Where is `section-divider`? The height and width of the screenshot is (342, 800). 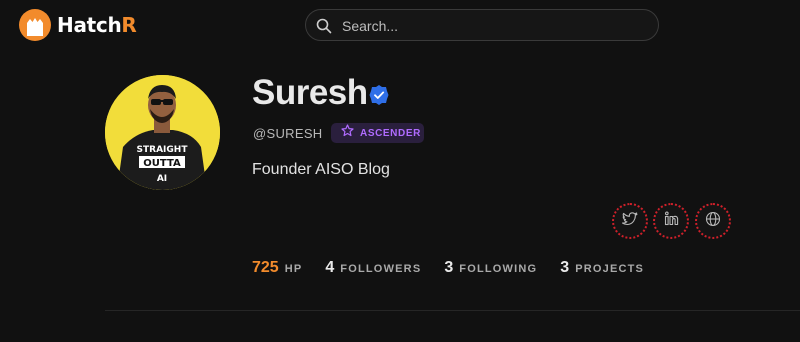
section-divider is located at coordinates (452, 310).